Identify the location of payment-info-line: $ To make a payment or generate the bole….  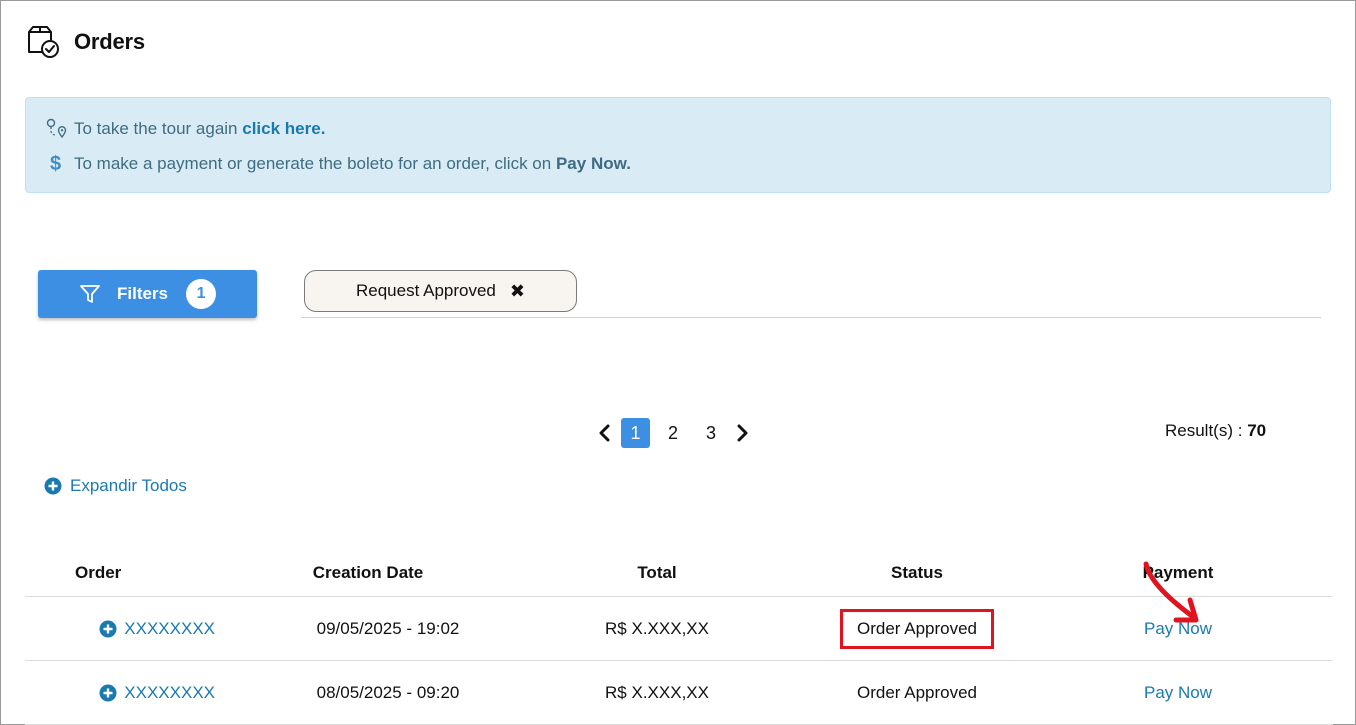
(338, 164).